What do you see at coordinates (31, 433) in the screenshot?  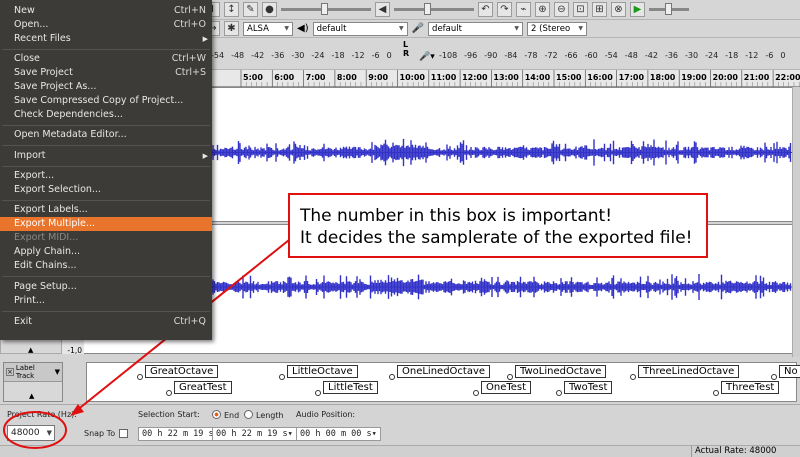 I see `project-rate-select: 48000 ▼` at bounding box center [31, 433].